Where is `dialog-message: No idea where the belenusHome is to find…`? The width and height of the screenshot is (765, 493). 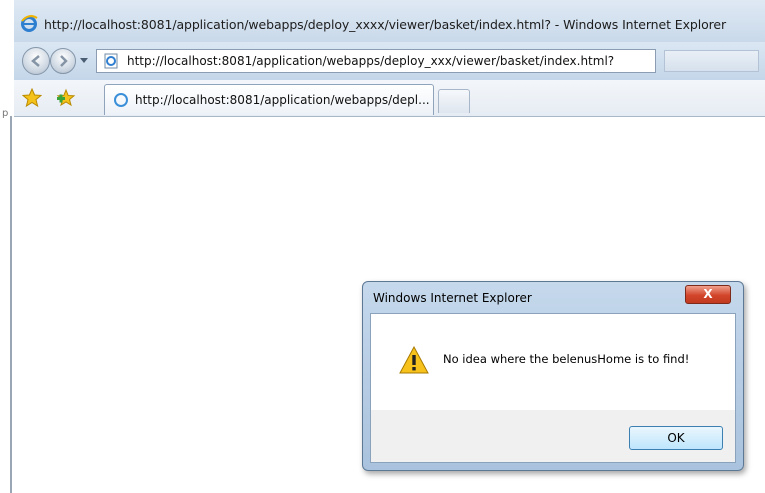
dialog-message: No idea where the belenusHome is to find… is located at coordinates (566, 359).